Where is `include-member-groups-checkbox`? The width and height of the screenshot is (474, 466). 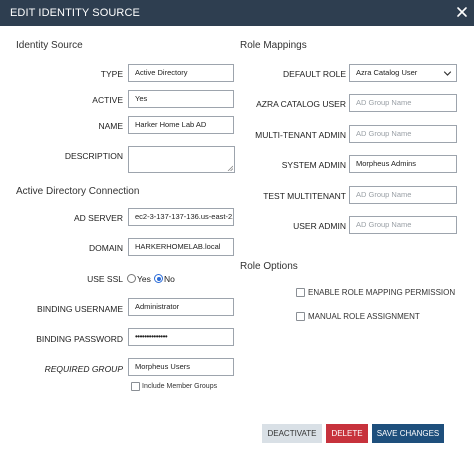 include-member-groups-checkbox is located at coordinates (135, 386).